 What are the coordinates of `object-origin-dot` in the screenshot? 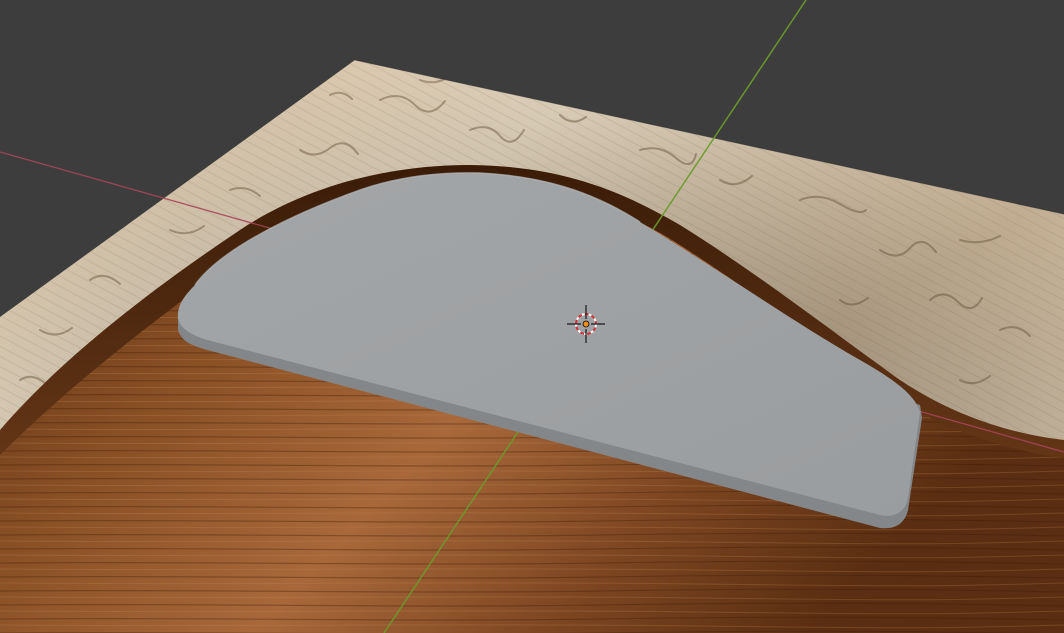 It's located at (586, 324).